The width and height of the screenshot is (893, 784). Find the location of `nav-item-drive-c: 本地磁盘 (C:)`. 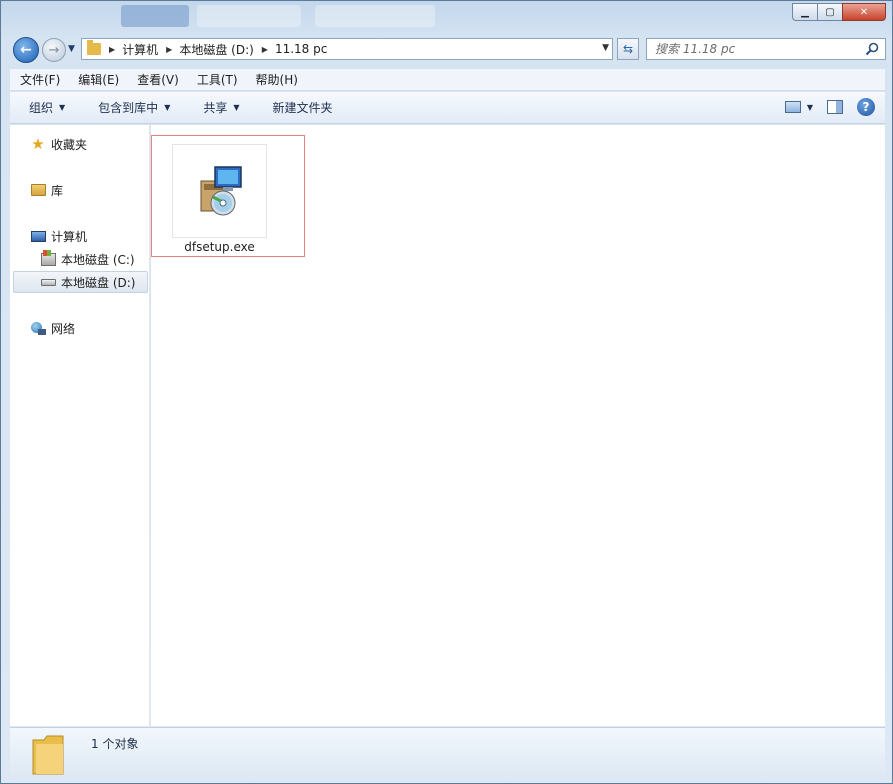

nav-item-drive-c: 本地磁盘 (C:) is located at coordinates (87, 259).